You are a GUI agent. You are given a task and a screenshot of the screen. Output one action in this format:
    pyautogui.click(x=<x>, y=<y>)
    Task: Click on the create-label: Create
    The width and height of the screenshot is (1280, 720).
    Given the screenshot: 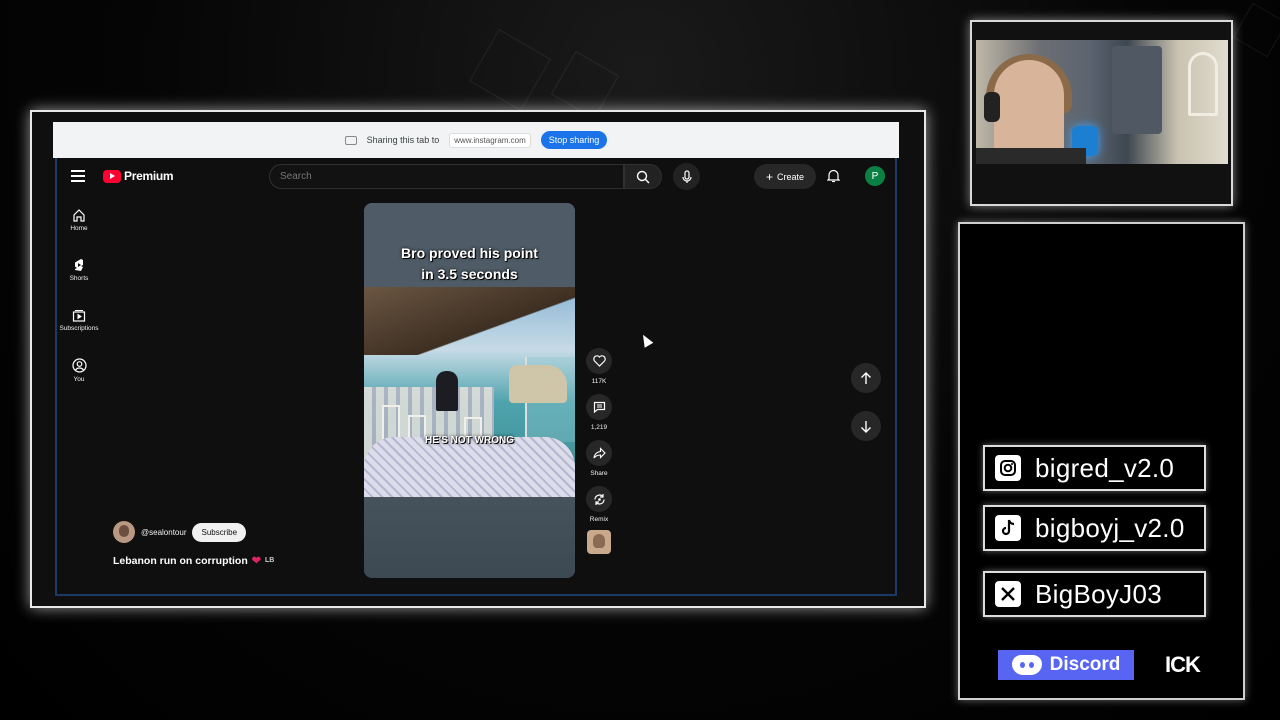 What is the action you would take?
    pyautogui.click(x=791, y=176)
    